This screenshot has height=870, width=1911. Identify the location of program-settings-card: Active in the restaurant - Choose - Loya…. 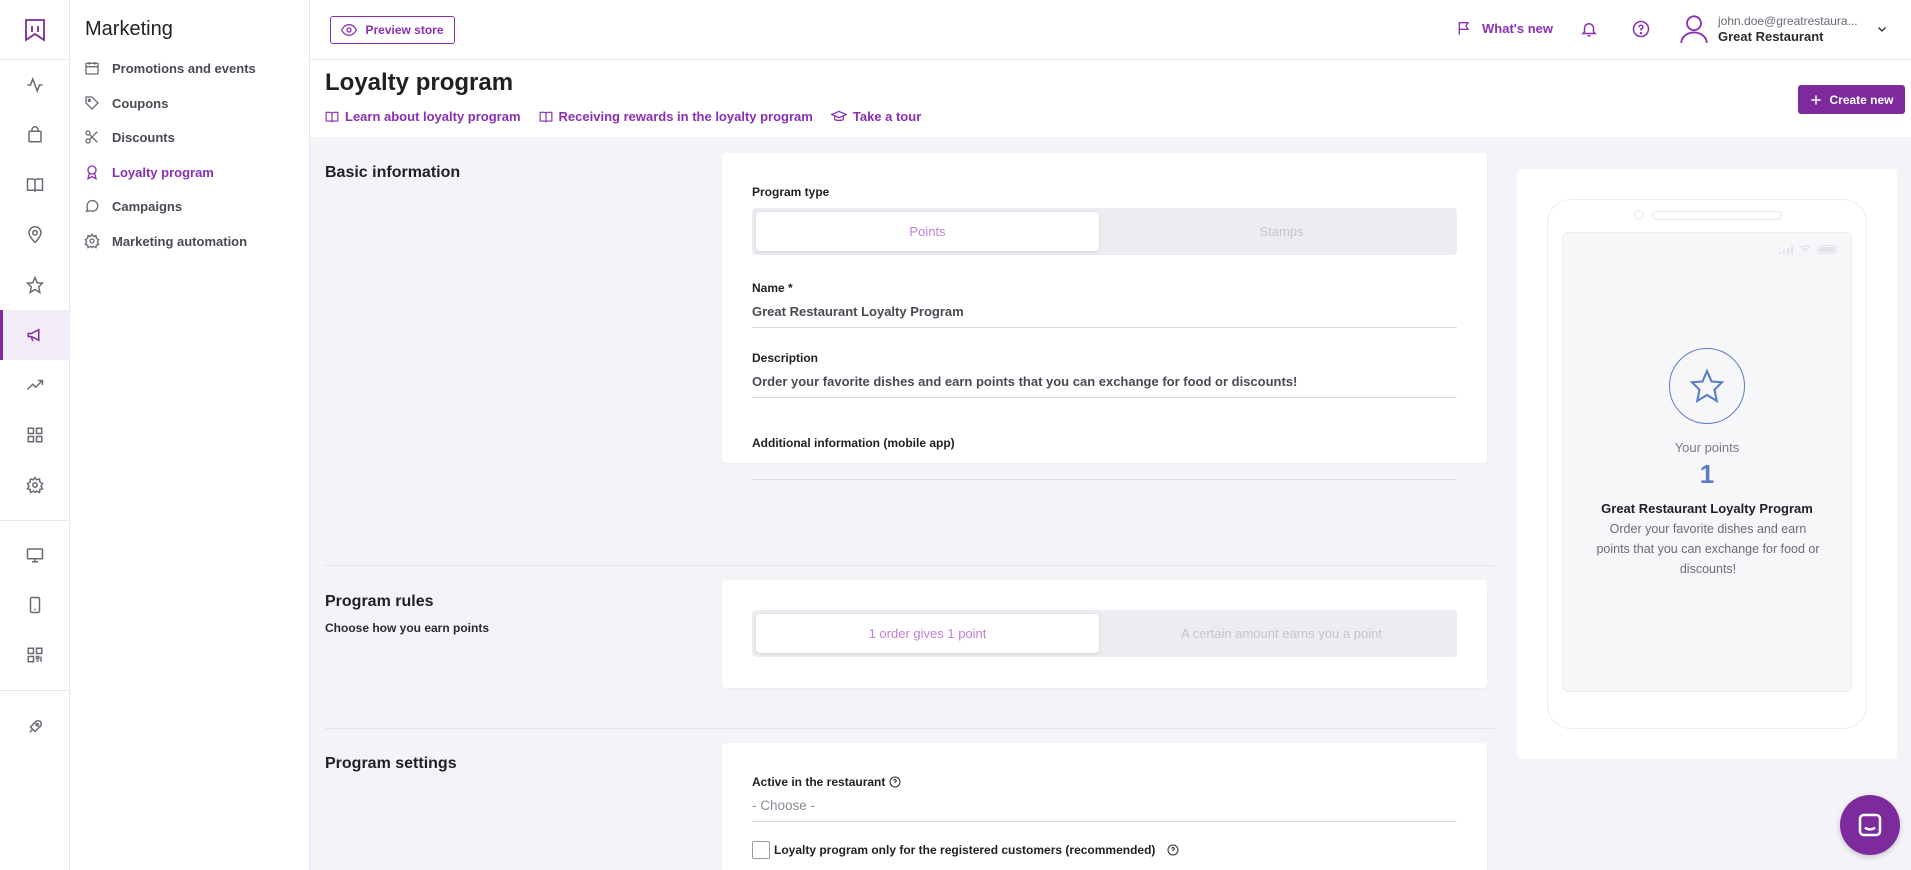
(1104, 806).